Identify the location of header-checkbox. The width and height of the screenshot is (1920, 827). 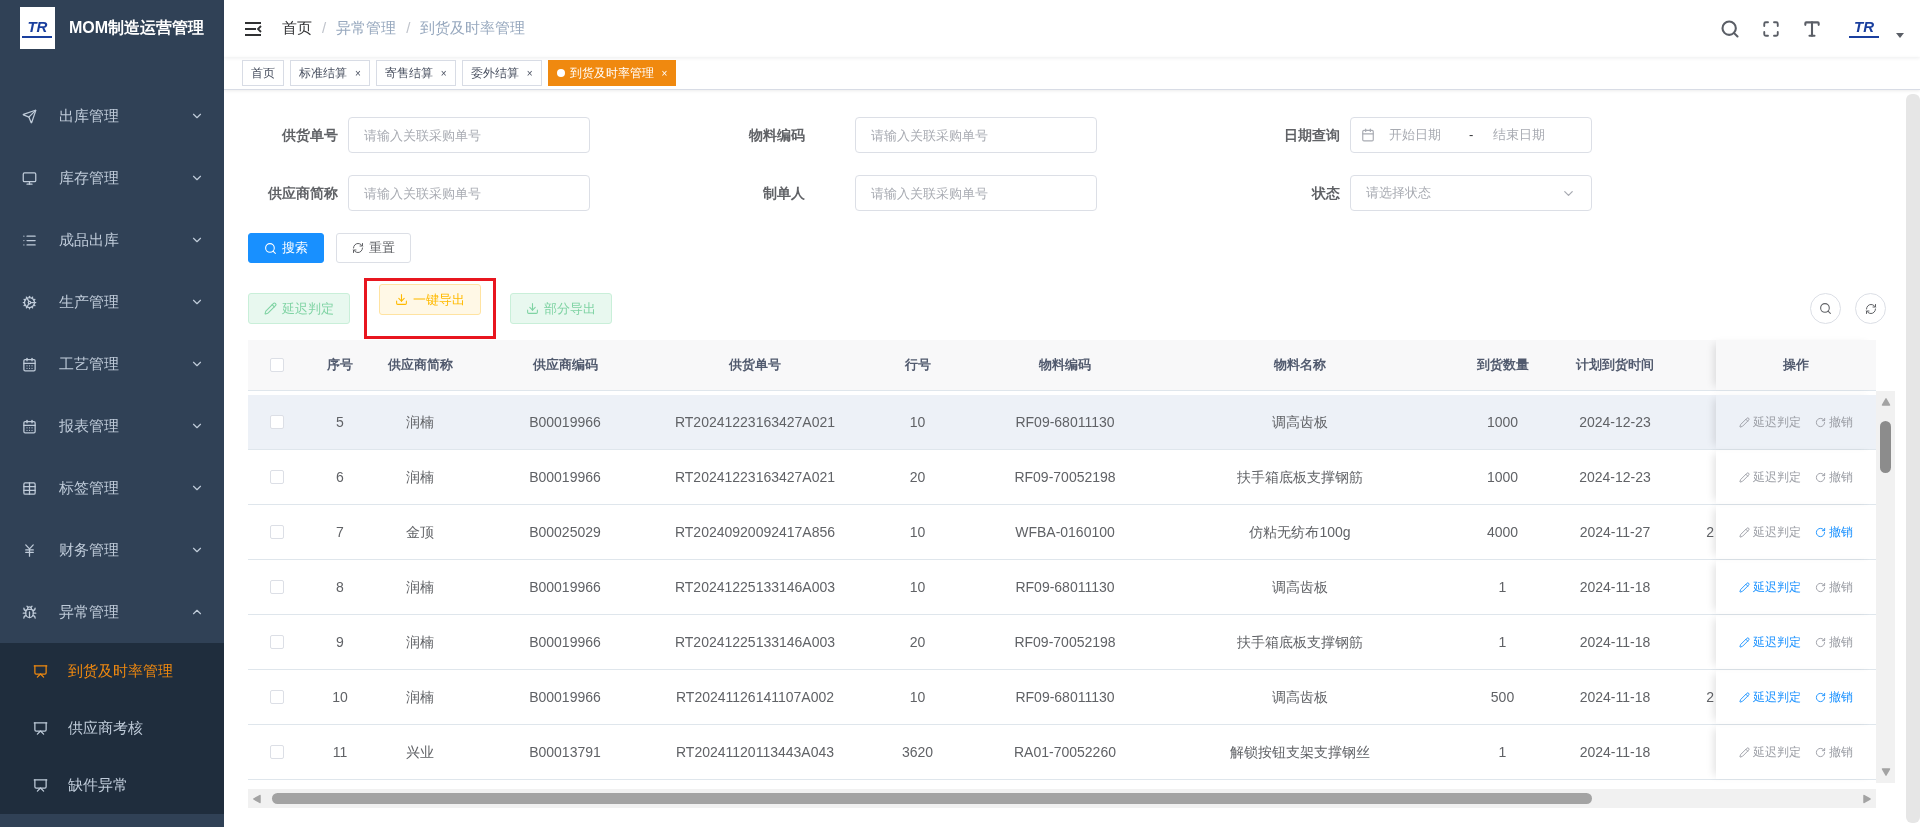
(276, 365).